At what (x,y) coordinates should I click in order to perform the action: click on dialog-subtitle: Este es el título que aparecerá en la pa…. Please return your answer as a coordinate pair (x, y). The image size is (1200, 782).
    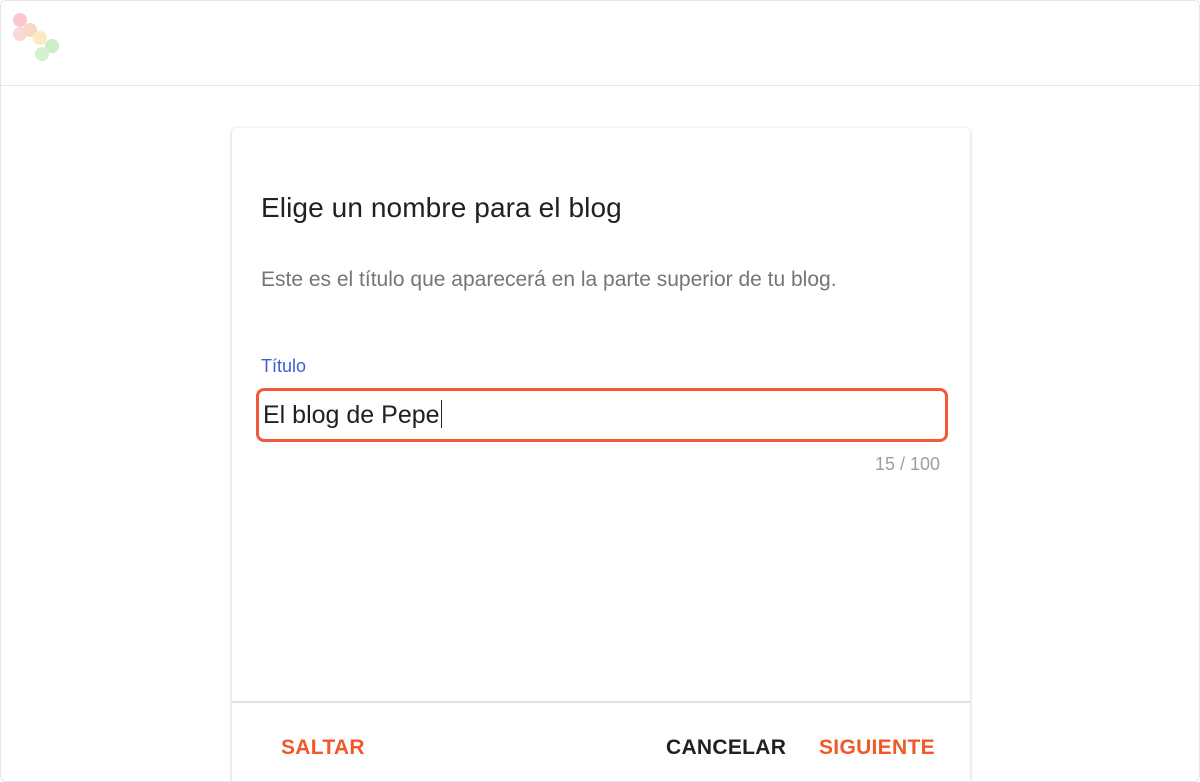
    Looking at the image, I should click on (549, 279).